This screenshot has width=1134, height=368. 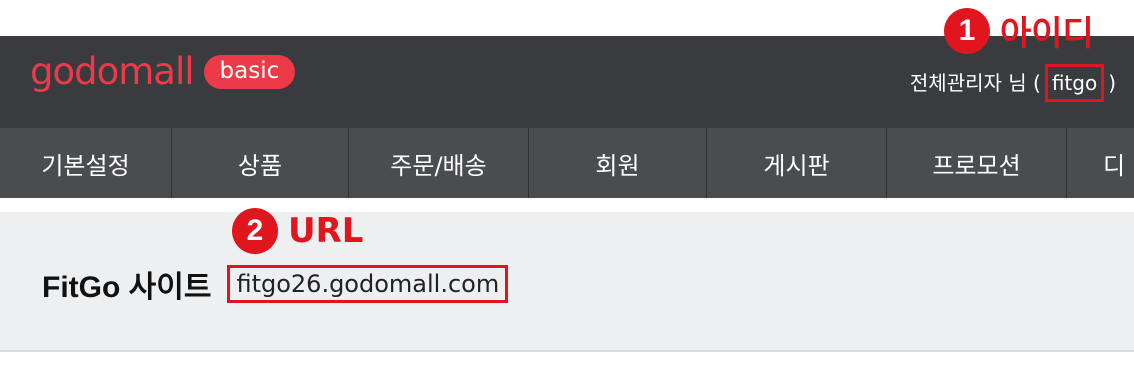 I want to click on nav-item-promotion: 프로모션, so click(x=977, y=163).